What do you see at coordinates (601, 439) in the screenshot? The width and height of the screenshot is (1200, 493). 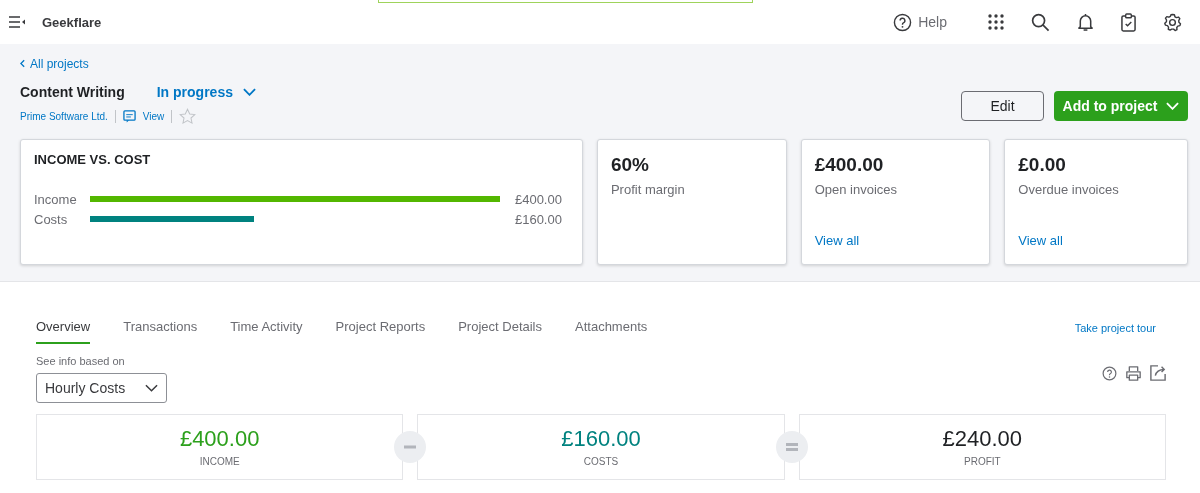 I see `total-amount: £160.00` at bounding box center [601, 439].